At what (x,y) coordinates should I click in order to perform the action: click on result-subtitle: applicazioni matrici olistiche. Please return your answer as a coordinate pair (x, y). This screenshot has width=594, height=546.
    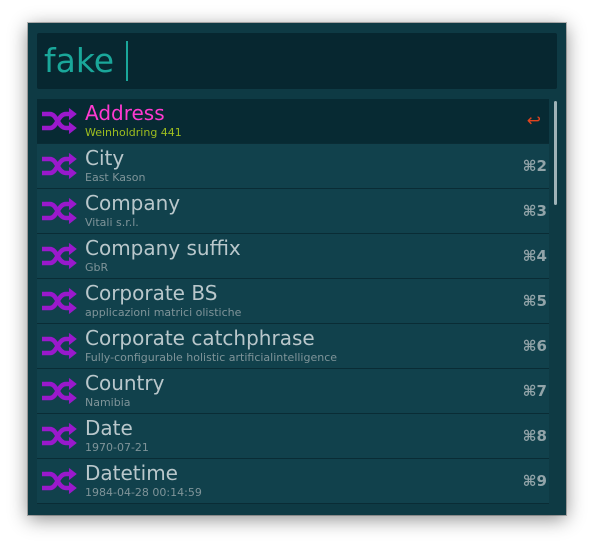
    Looking at the image, I should click on (163, 312).